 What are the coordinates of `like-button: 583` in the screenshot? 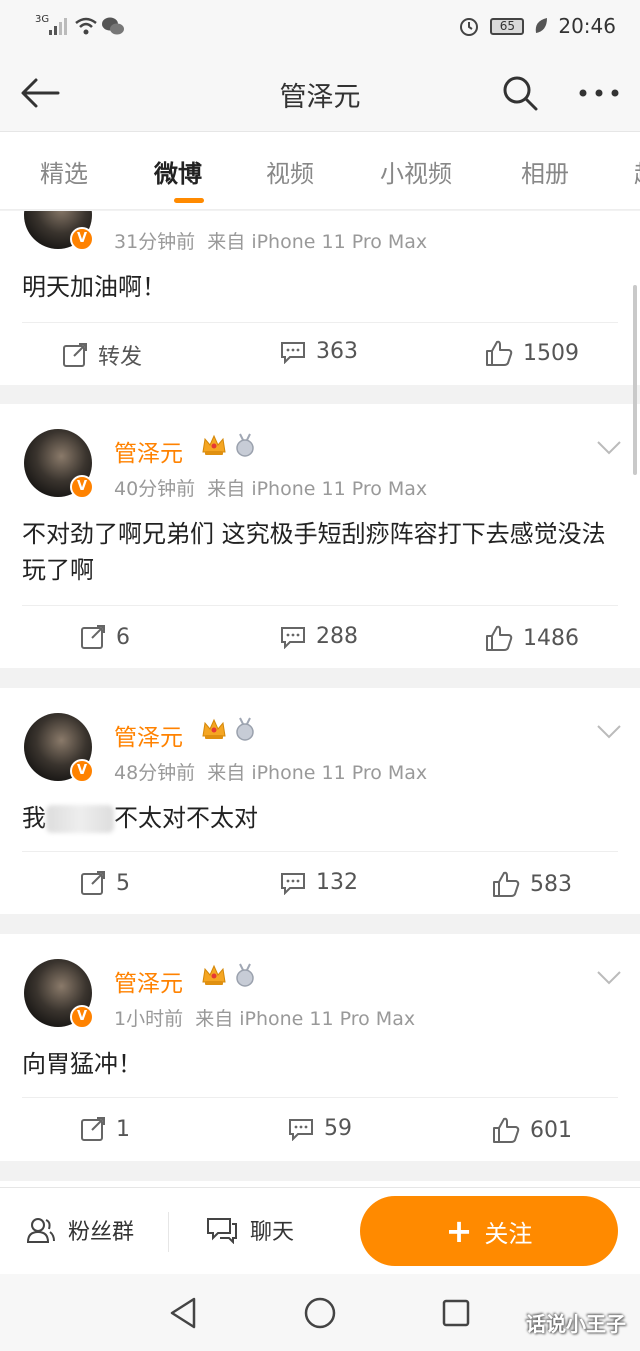 It's located at (532, 884).